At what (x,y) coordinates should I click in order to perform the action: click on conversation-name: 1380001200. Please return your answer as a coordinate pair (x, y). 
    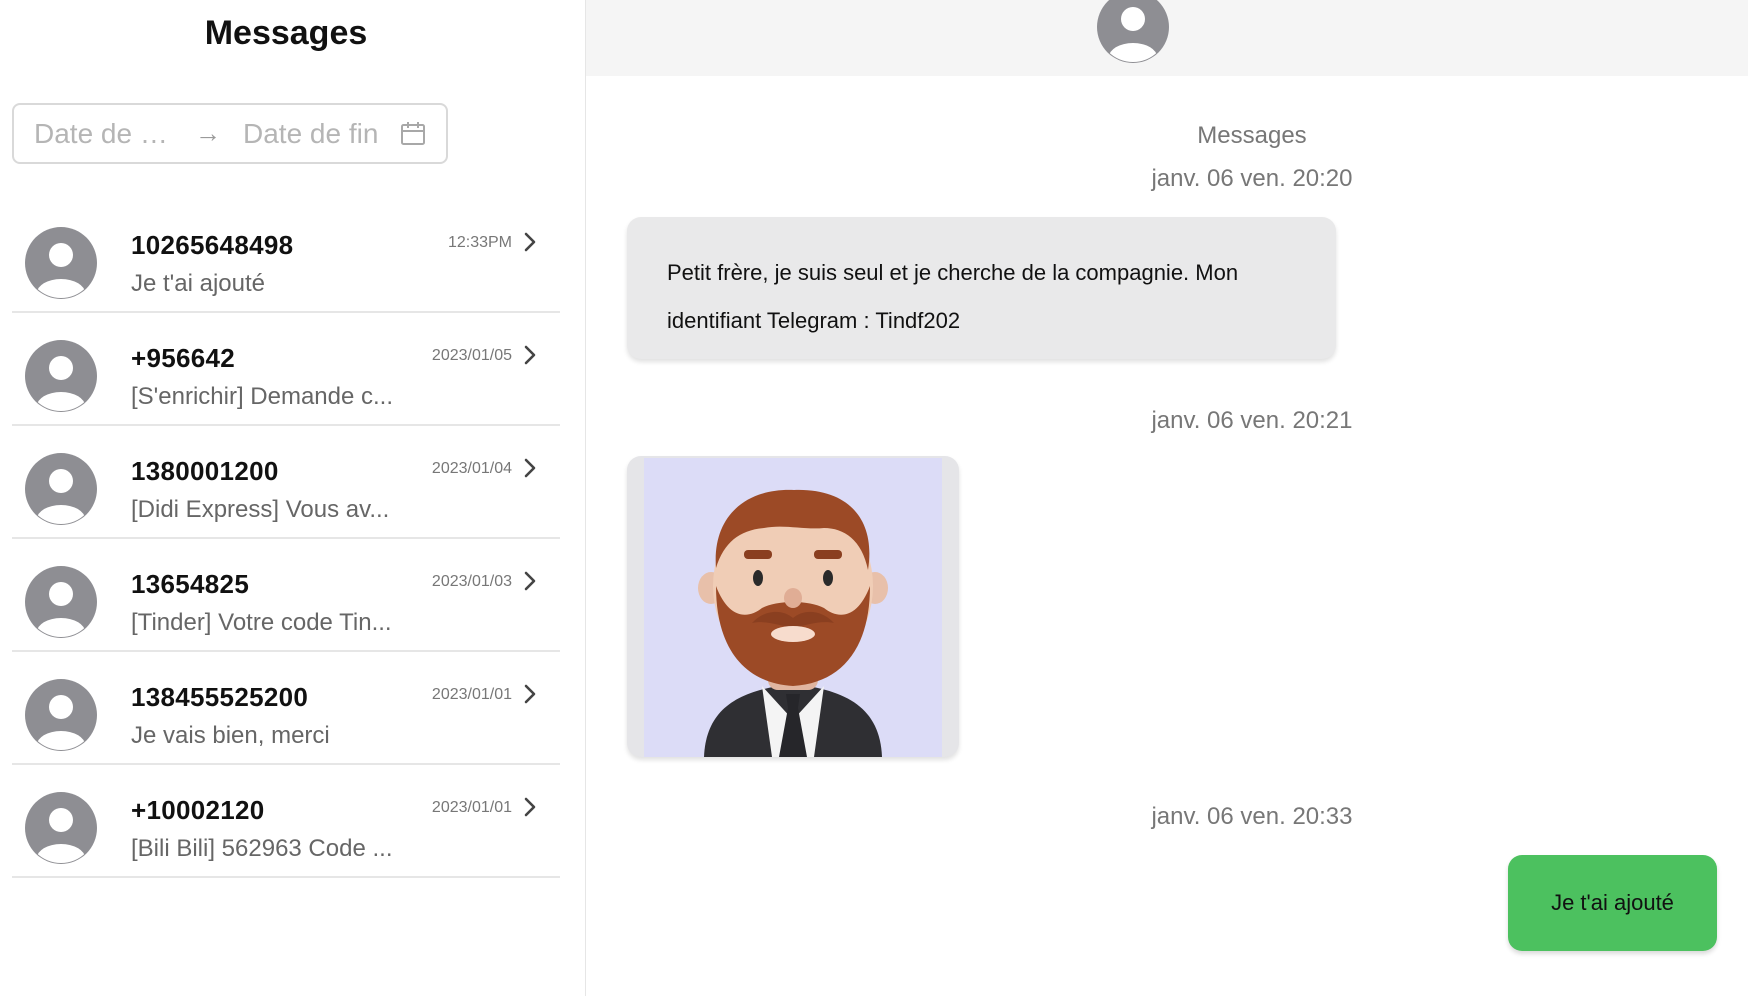
    Looking at the image, I should click on (205, 471).